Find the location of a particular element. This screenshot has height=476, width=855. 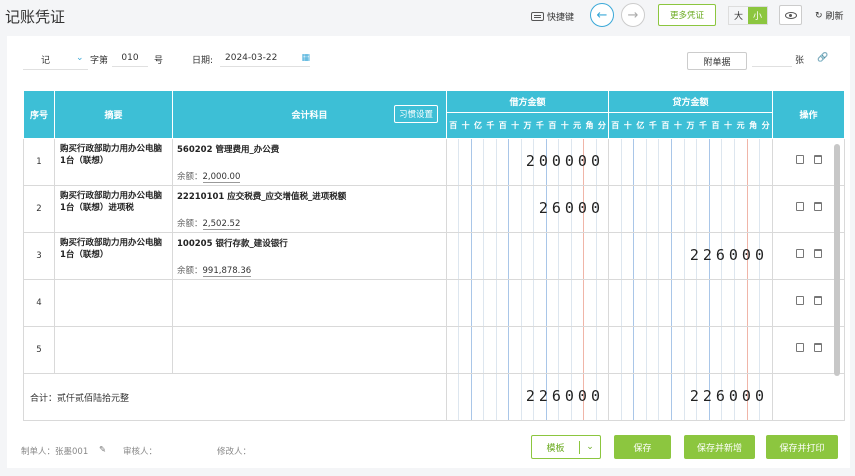

attach-unit: 张 is located at coordinates (800, 61).